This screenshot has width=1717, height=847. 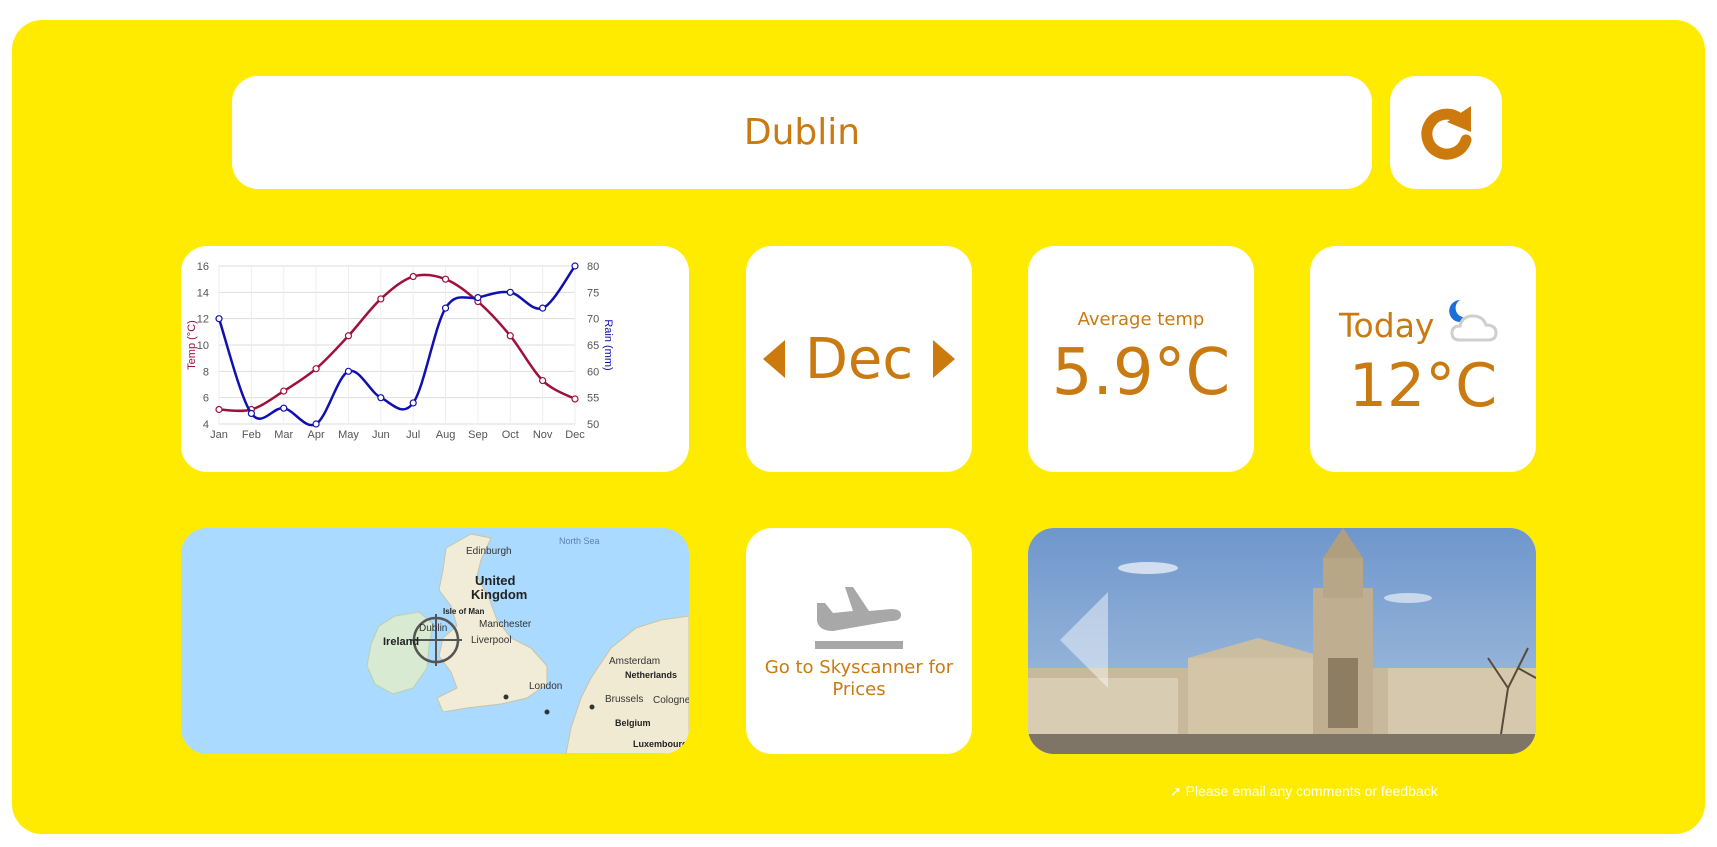 I want to click on map-label-amsterdam: Amsterdam, so click(x=634, y=661).